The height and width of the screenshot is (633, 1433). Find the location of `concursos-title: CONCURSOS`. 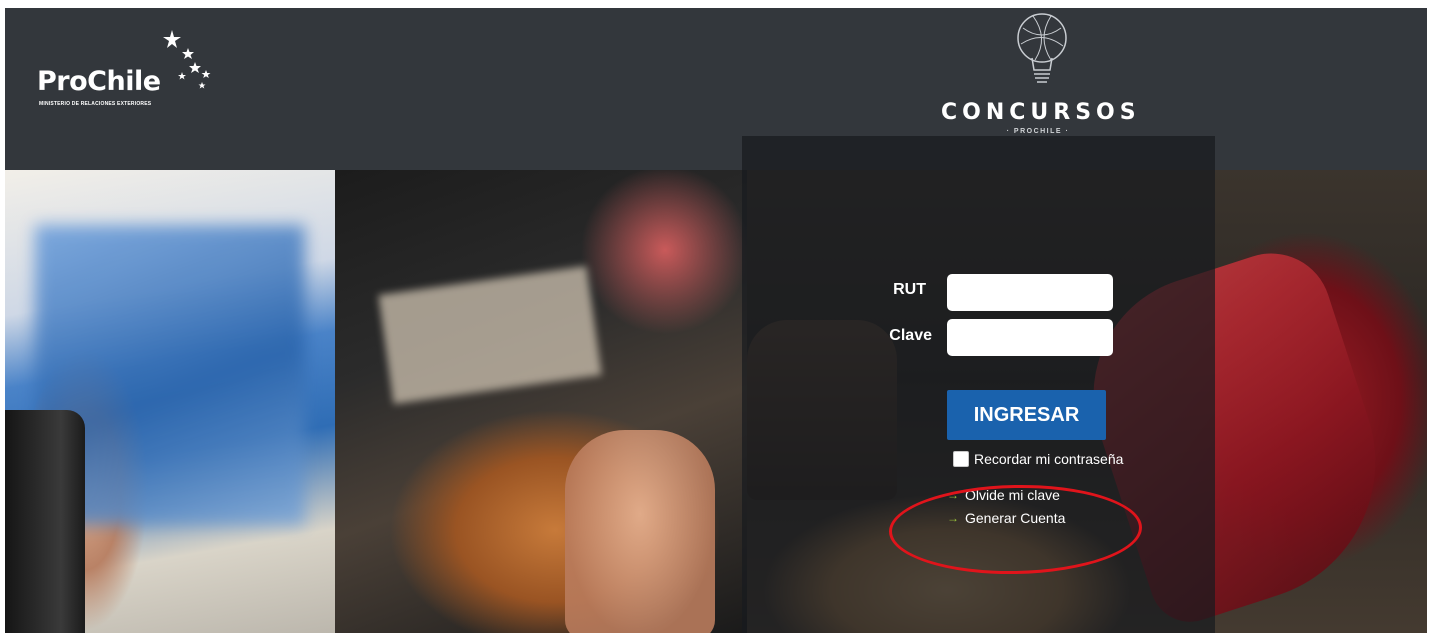

concursos-title: CONCURSOS is located at coordinates (1041, 112).